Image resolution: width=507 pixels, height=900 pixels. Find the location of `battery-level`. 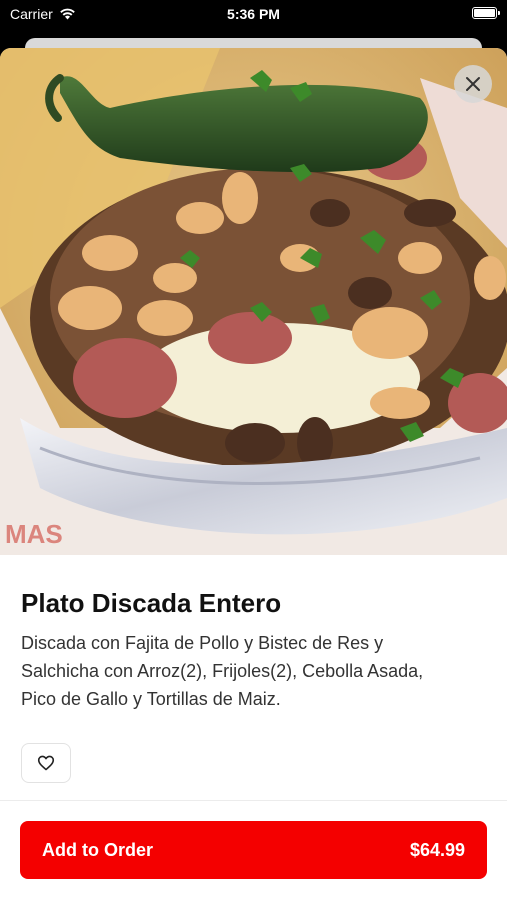

battery-level is located at coordinates (484, 13).